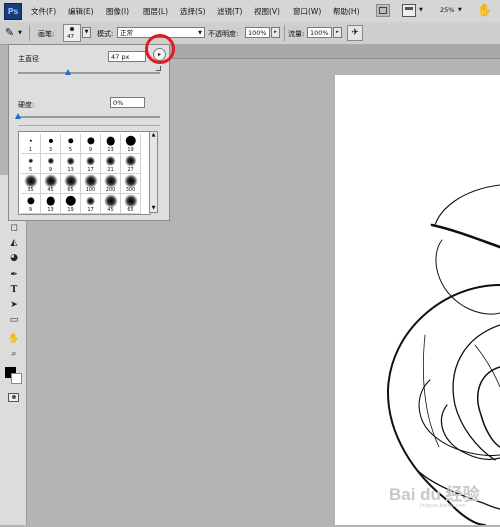  Describe the element at coordinates (409, 10) in the screenshot. I see `view-extras-icon` at that location.